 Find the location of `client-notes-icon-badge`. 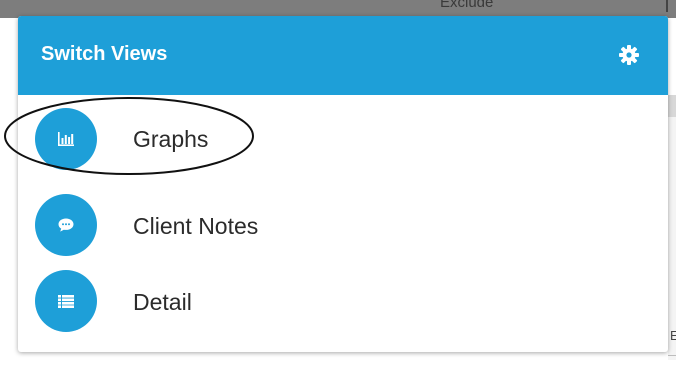

client-notes-icon-badge is located at coordinates (66, 225).